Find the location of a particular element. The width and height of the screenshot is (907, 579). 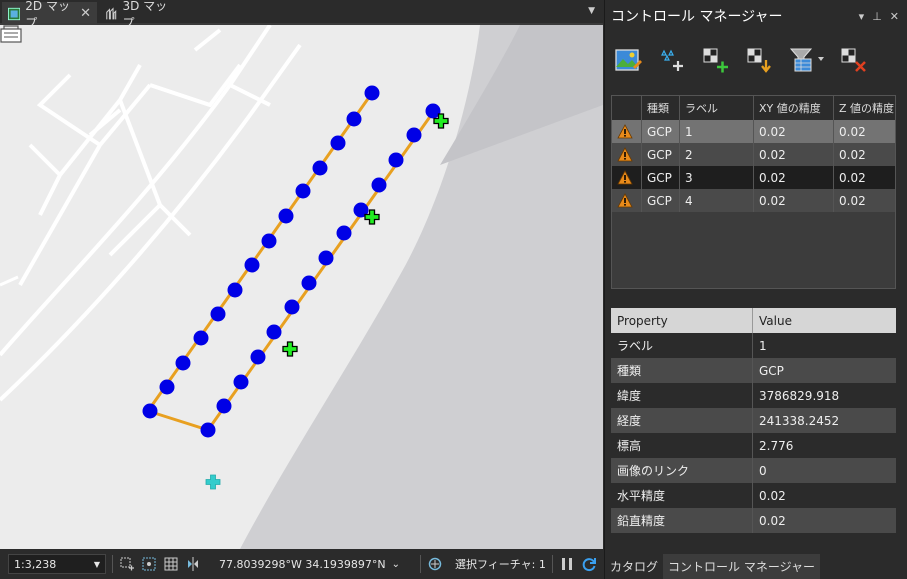

property-row: ラベル 1 is located at coordinates (753, 345).